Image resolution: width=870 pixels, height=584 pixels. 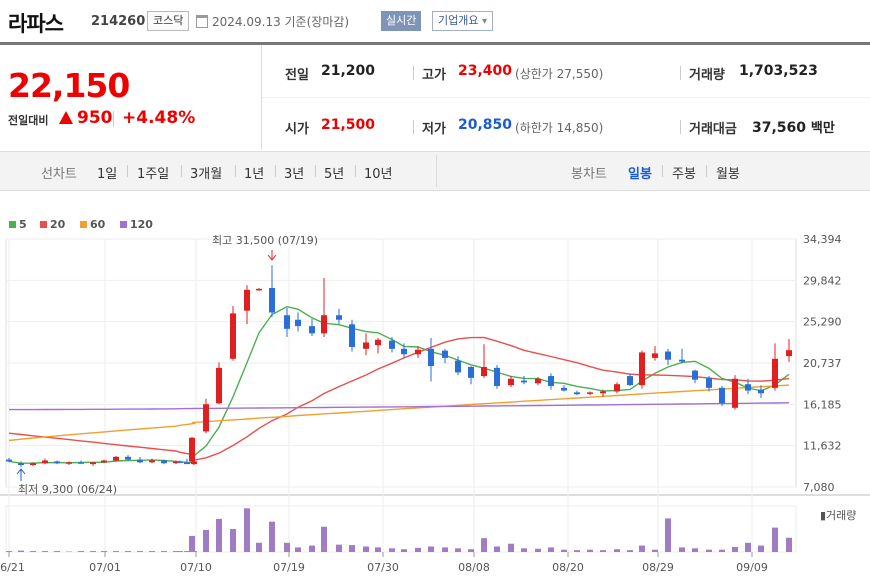 I want to click on market-badge: 코스닥, so click(x=168, y=21).